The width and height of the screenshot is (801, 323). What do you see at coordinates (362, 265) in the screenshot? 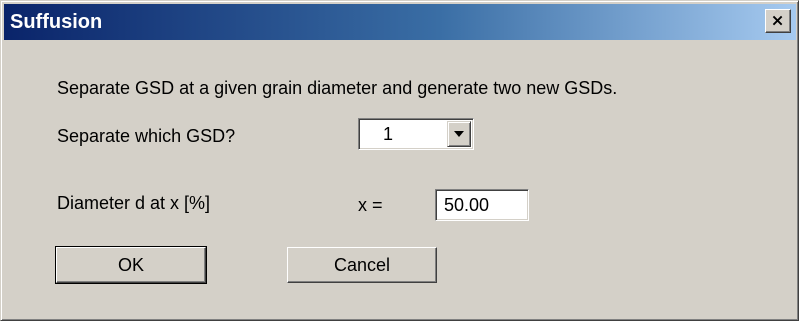
I see `cancel-button: Cancel` at bounding box center [362, 265].